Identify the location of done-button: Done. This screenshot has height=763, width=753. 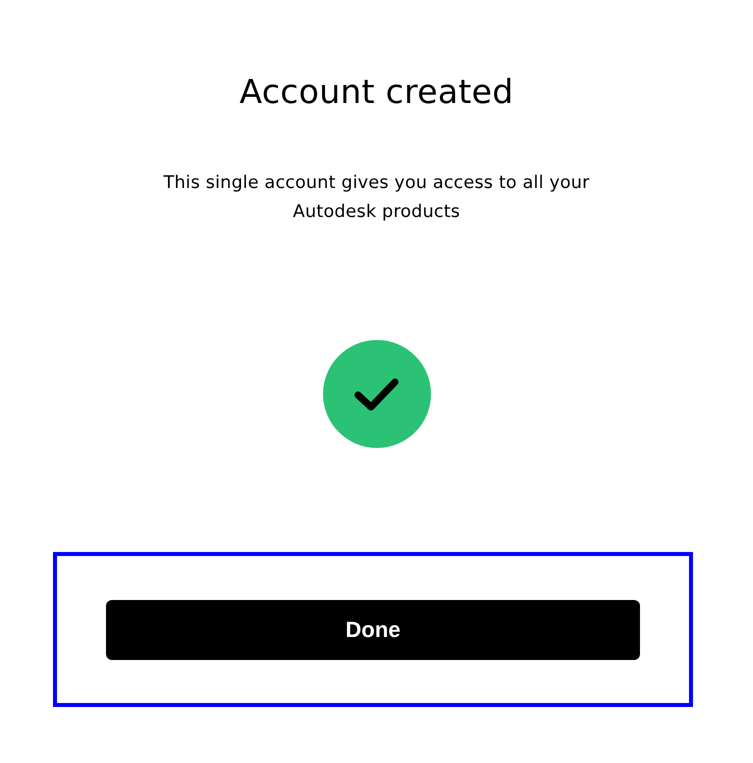
(373, 630).